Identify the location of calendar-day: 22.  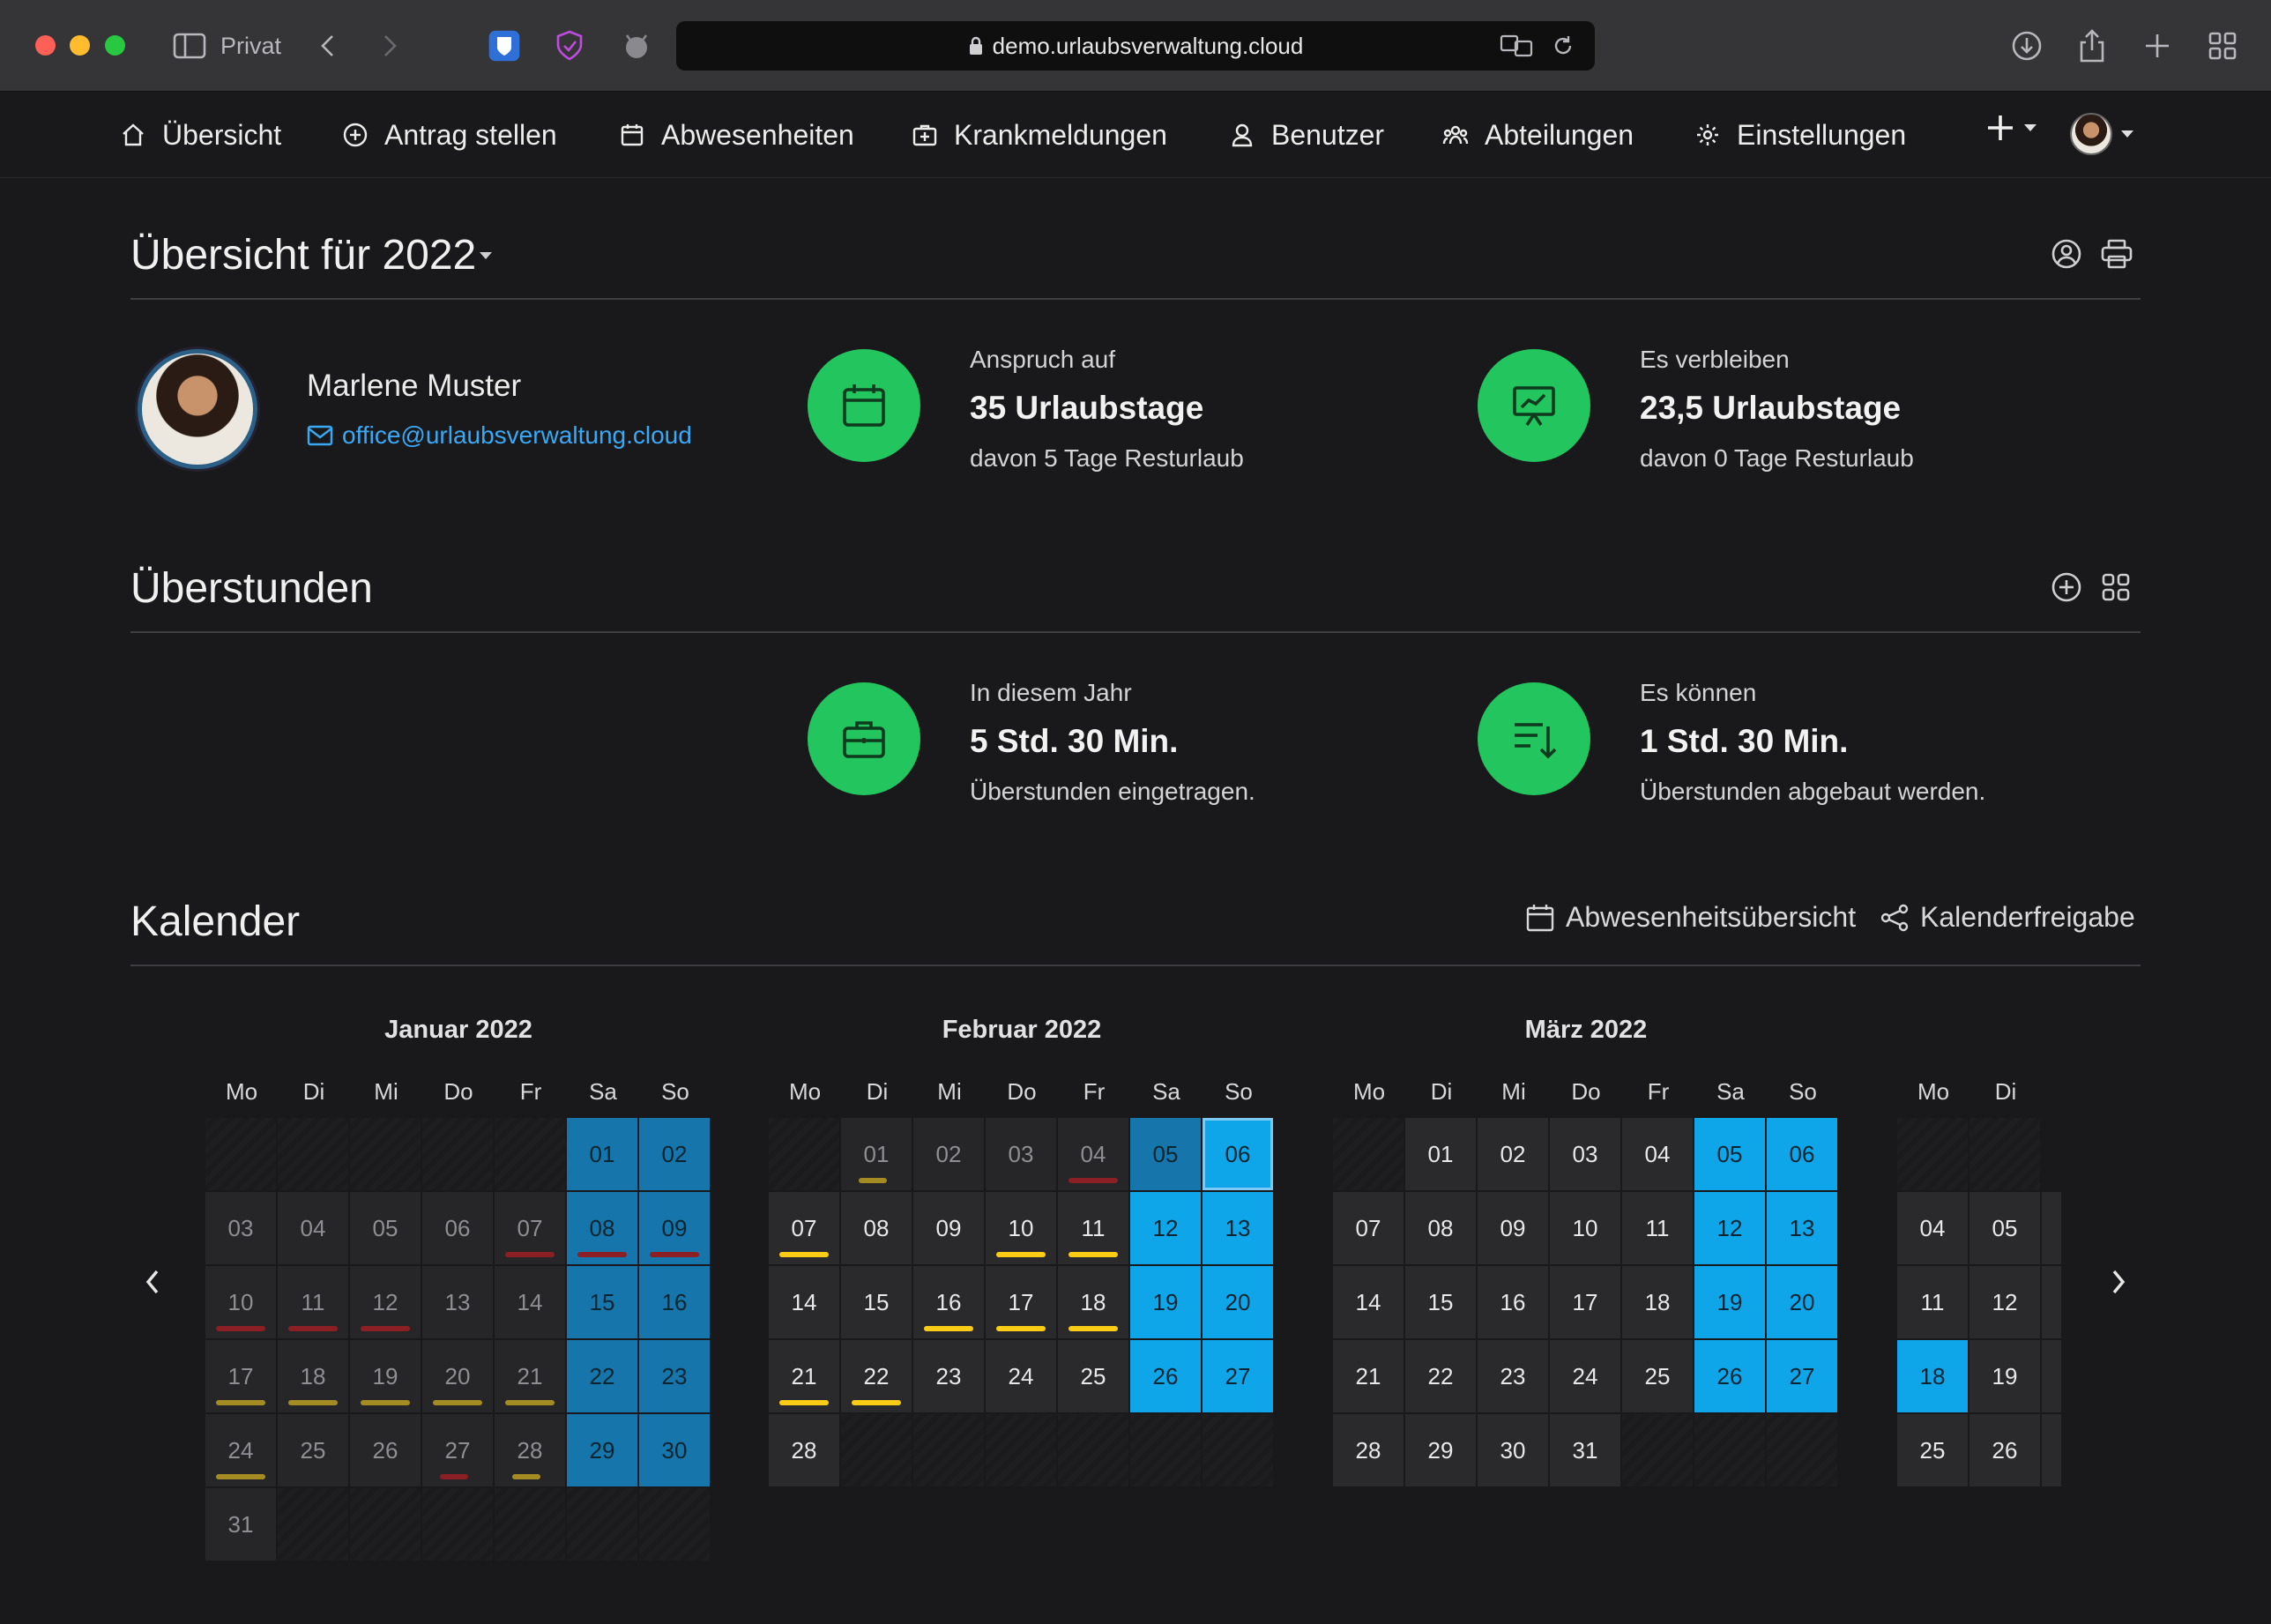
(602, 1376).